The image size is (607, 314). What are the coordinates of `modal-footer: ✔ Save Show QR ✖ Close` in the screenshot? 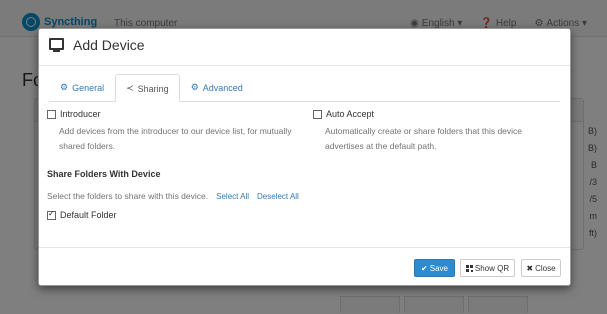 It's located at (304, 266).